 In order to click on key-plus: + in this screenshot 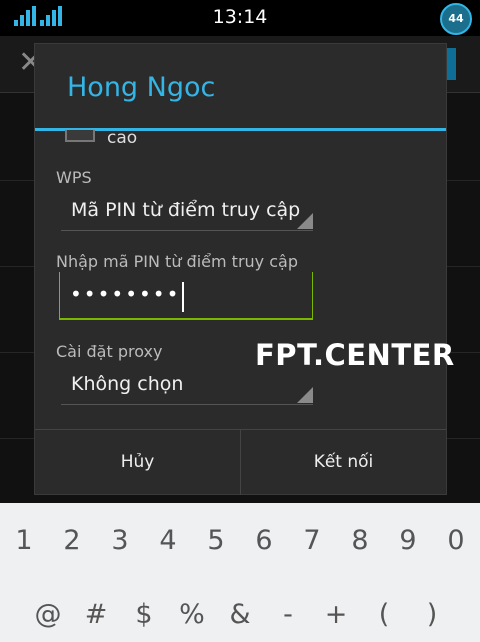, I will do `click(336, 614)`.